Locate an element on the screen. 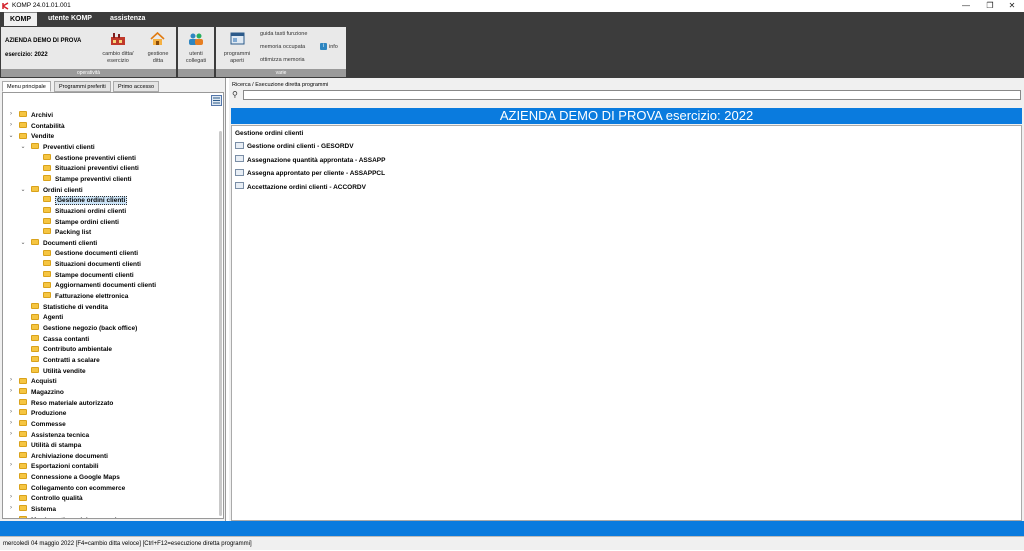 Image resolution: width=1024 pixels, height=551 pixels. tree-item-label: Gestione negozio (back office) is located at coordinates (90, 328).